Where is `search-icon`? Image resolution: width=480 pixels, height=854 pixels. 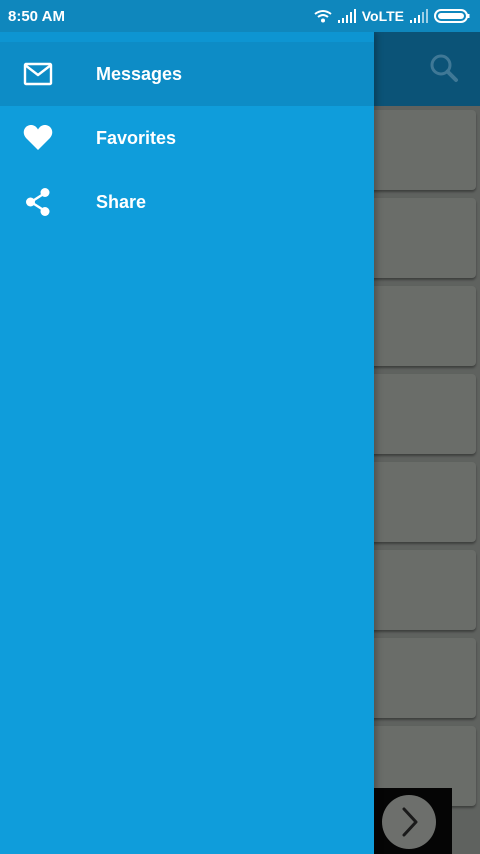 search-icon is located at coordinates (444, 68).